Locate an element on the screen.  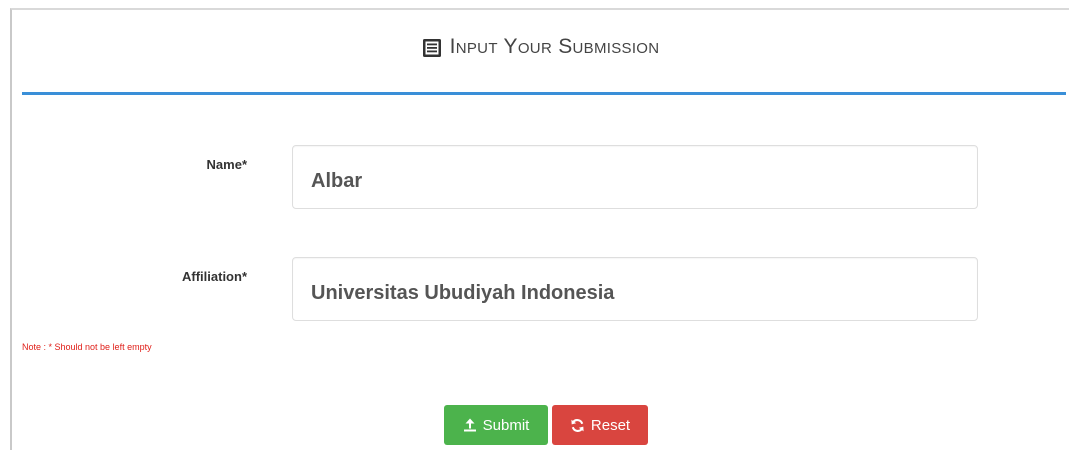
page-top-strip is located at coordinates (534, 4).